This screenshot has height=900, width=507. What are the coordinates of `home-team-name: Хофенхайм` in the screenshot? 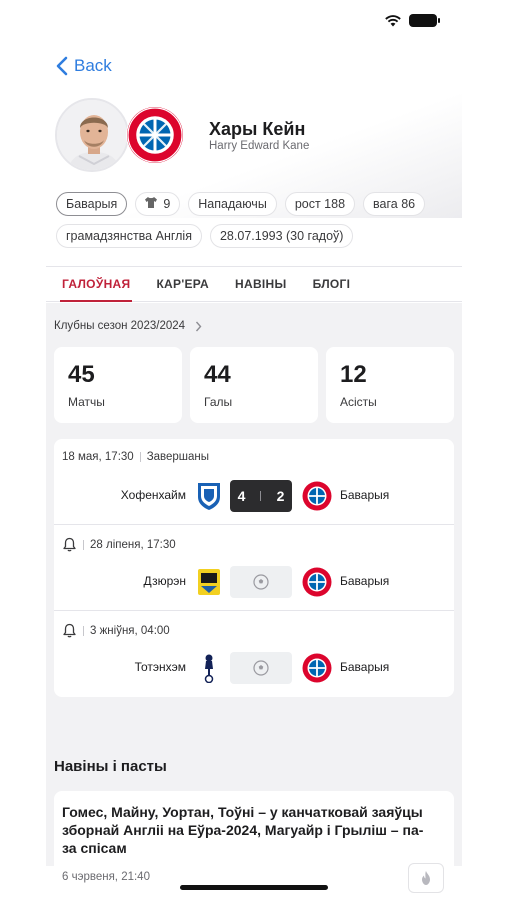 It's located at (153, 495).